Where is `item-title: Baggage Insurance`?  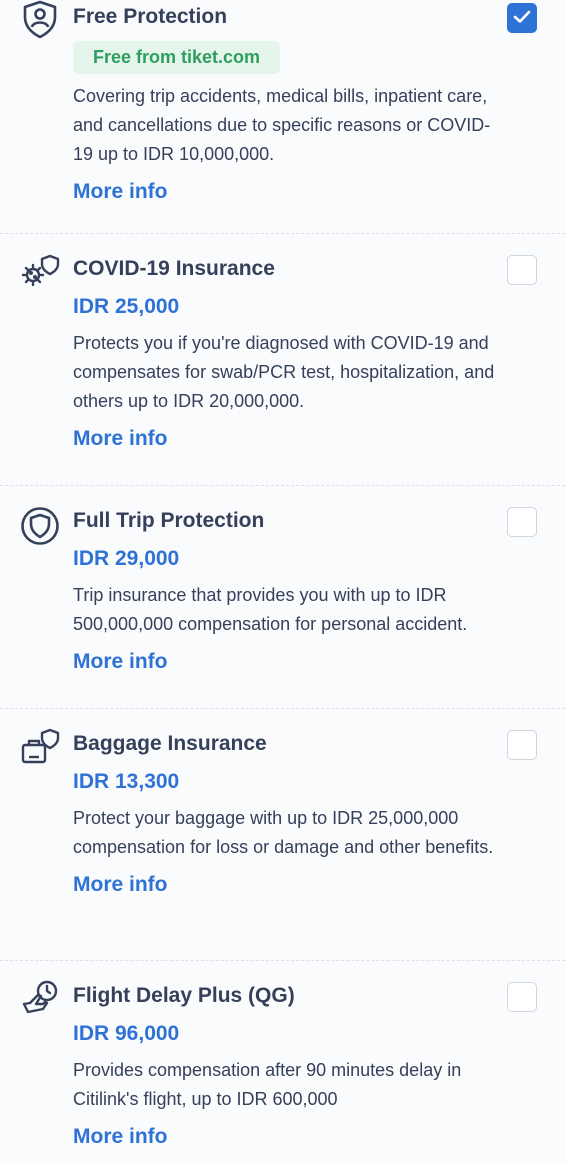
item-title: Baggage Insurance is located at coordinates (170, 743).